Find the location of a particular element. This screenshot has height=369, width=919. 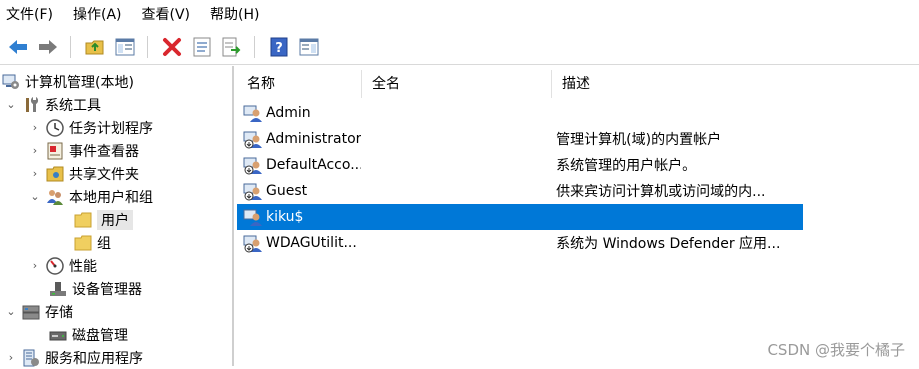

properties-button is located at coordinates (202, 47).